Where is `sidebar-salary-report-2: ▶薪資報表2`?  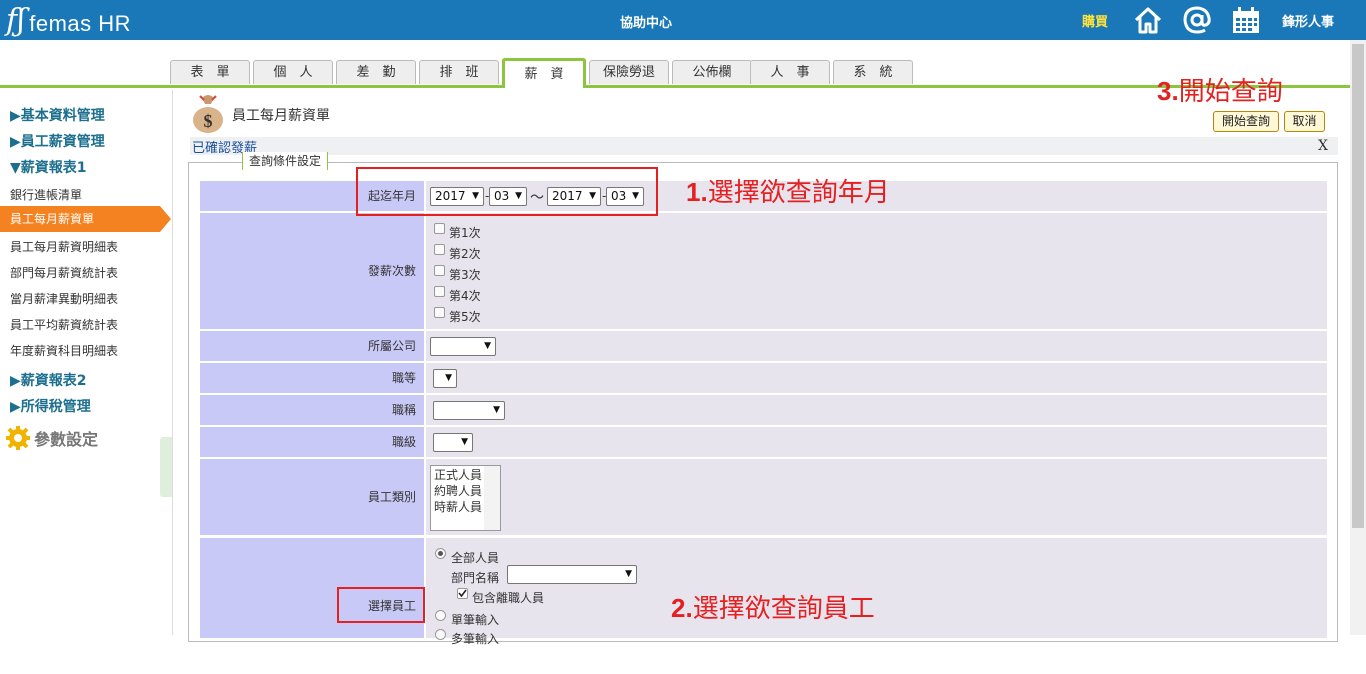
sidebar-salary-report-2: ▶薪資報表2 is located at coordinates (48, 380).